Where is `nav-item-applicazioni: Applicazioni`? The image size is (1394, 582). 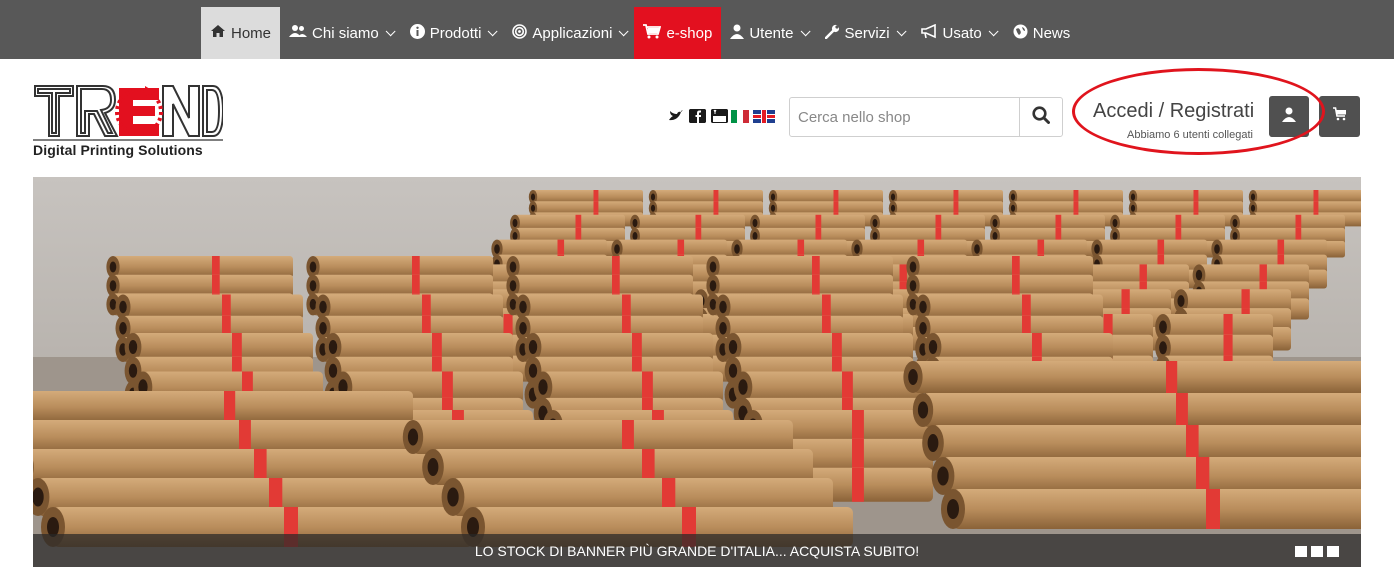
nav-item-applicazioni: Applicazioni is located at coordinates (568, 33).